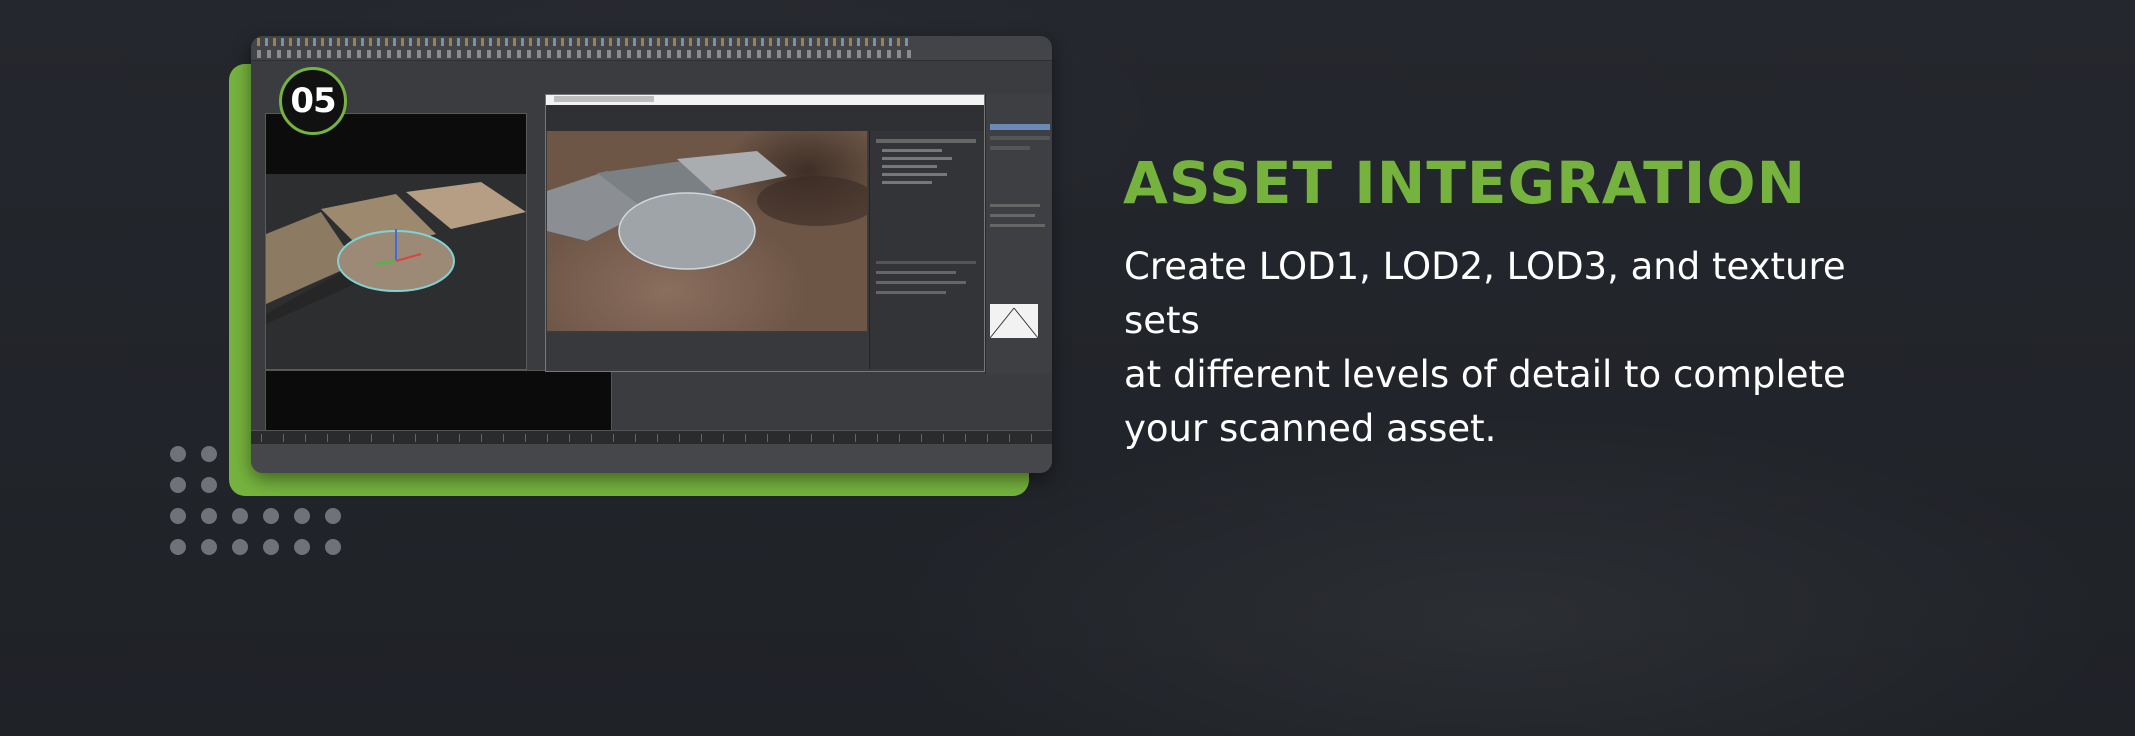 The height and width of the screenshot is (736, 2135). What do you see at coordinates (926, 250) in the screenshot?
I see `render-settings-panel` at bounding box center [926, 250].